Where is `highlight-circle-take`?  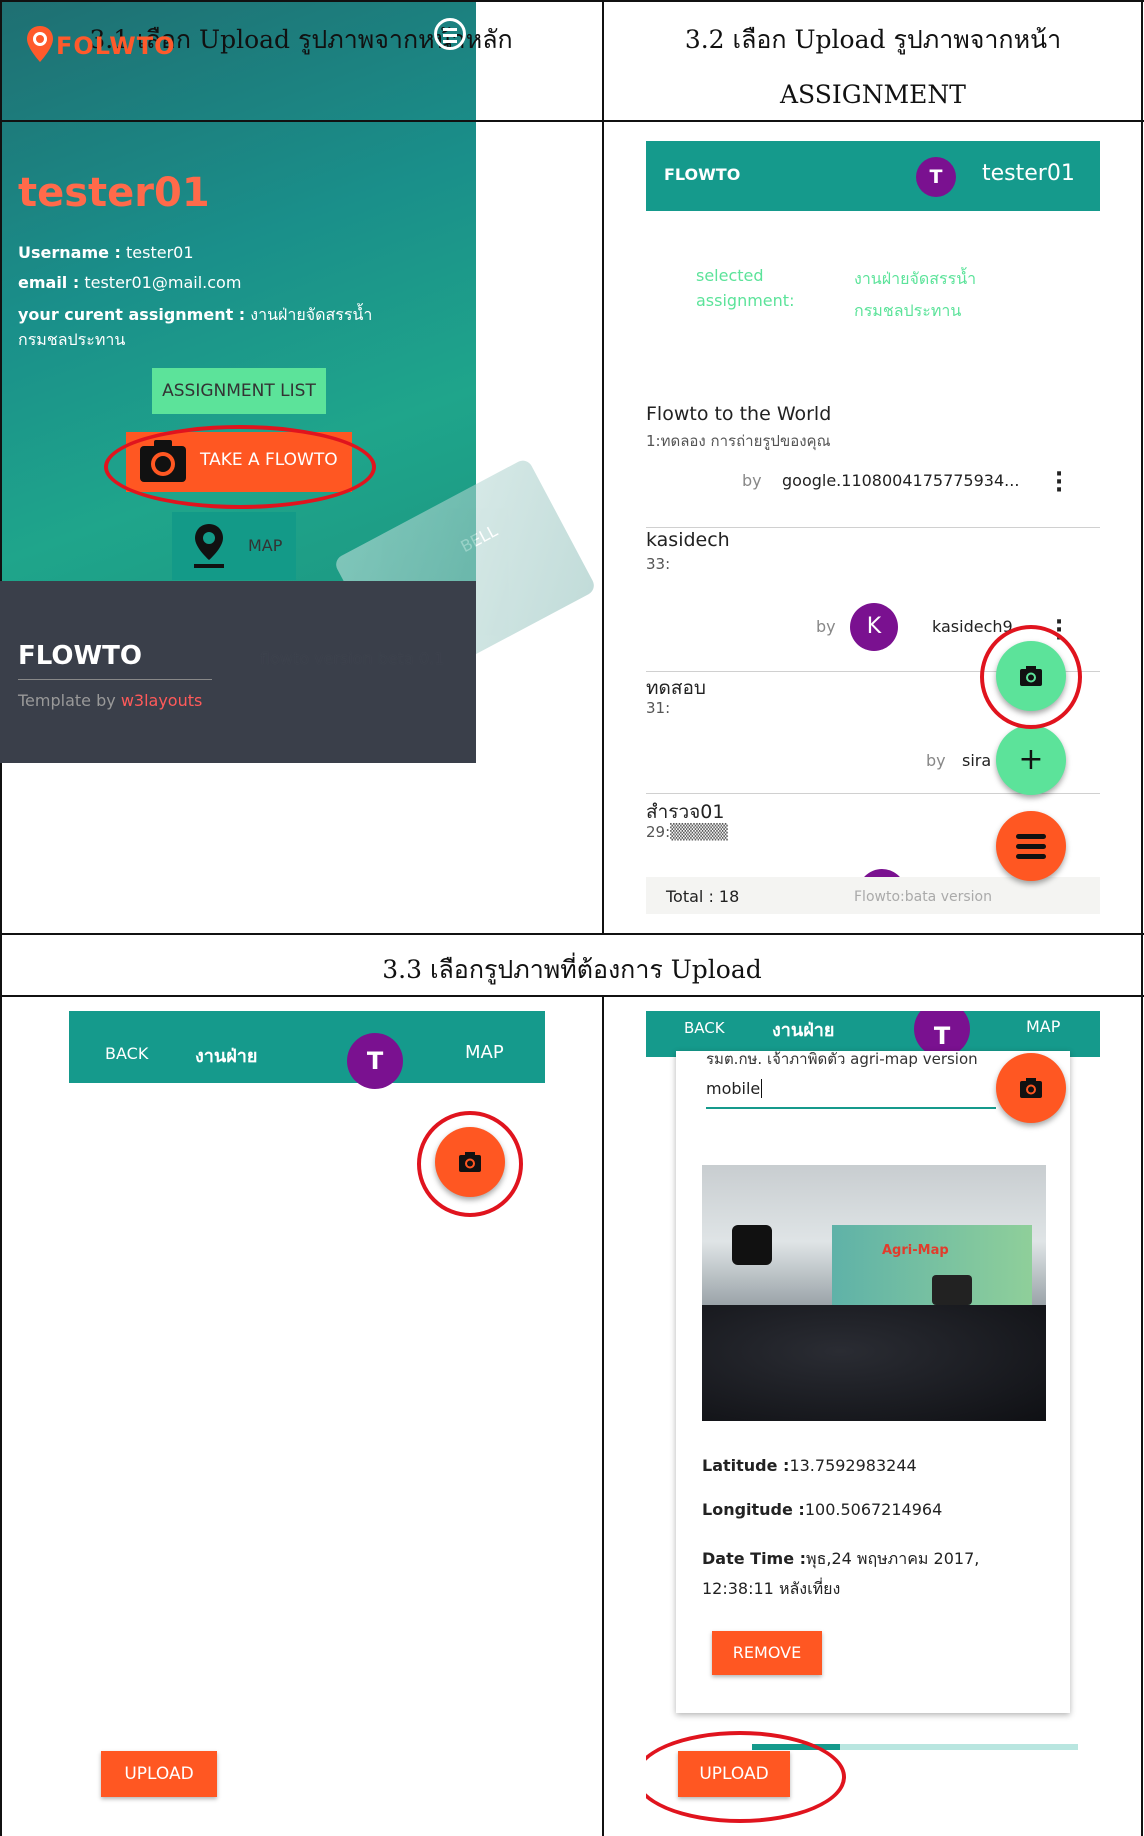
highlight-circle-take is located at coordinates (240, 467).